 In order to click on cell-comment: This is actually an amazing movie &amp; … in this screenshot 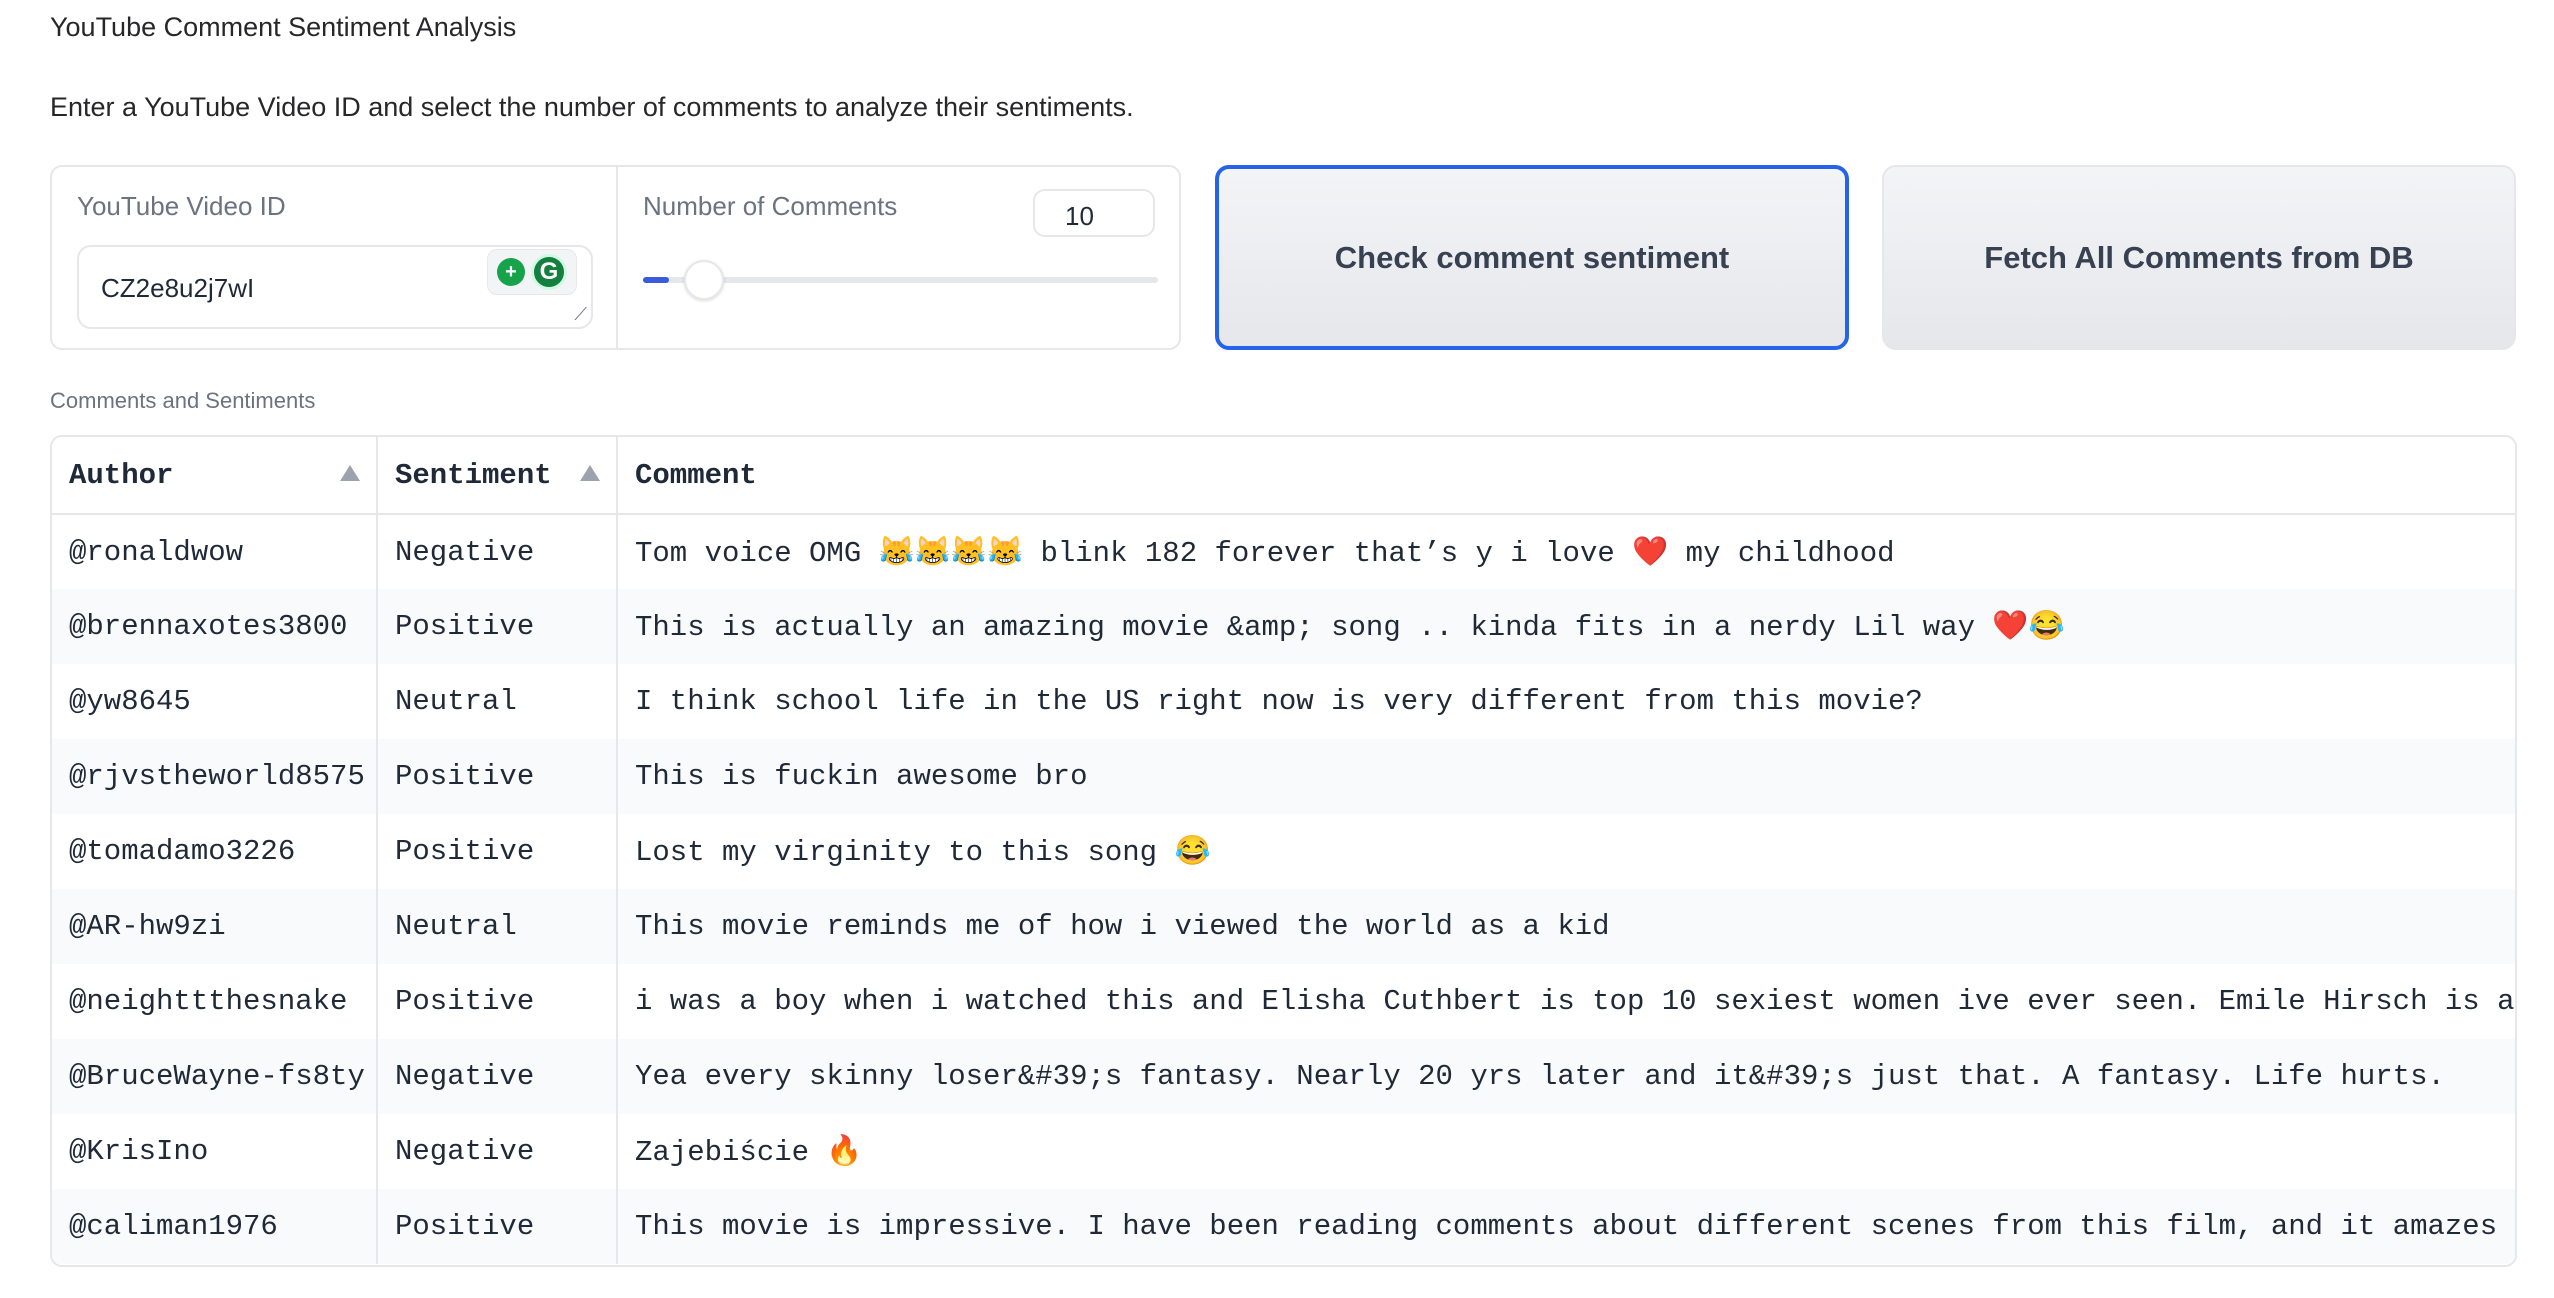, I will do `click(1565, 626)`.